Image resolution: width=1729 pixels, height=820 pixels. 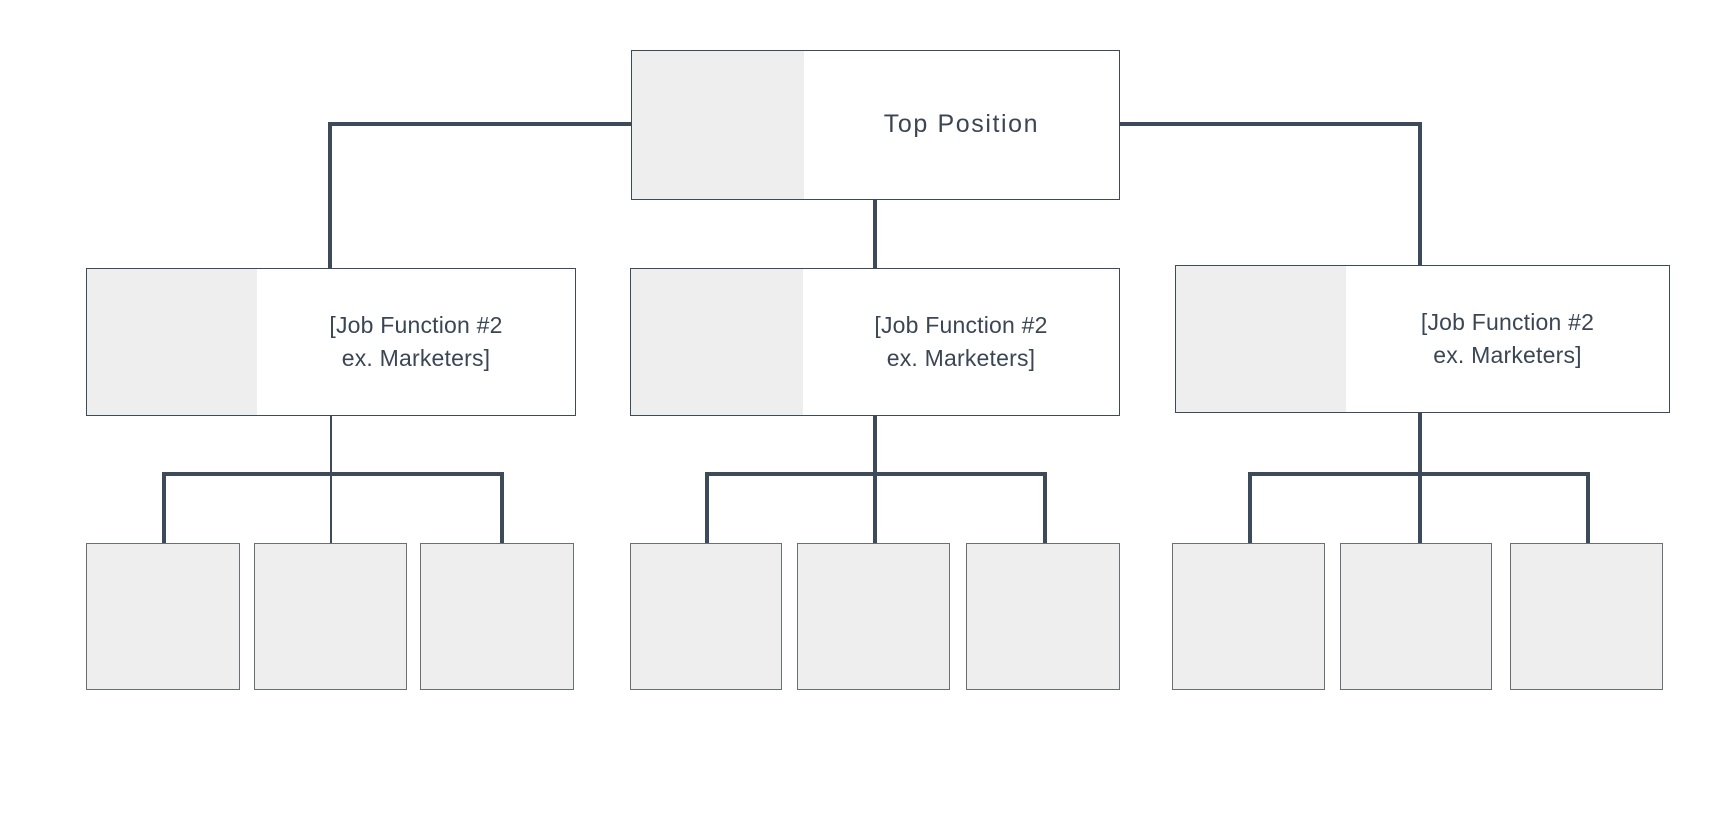 I want to click on connector-b2-bus, so click(x=876, y=474).